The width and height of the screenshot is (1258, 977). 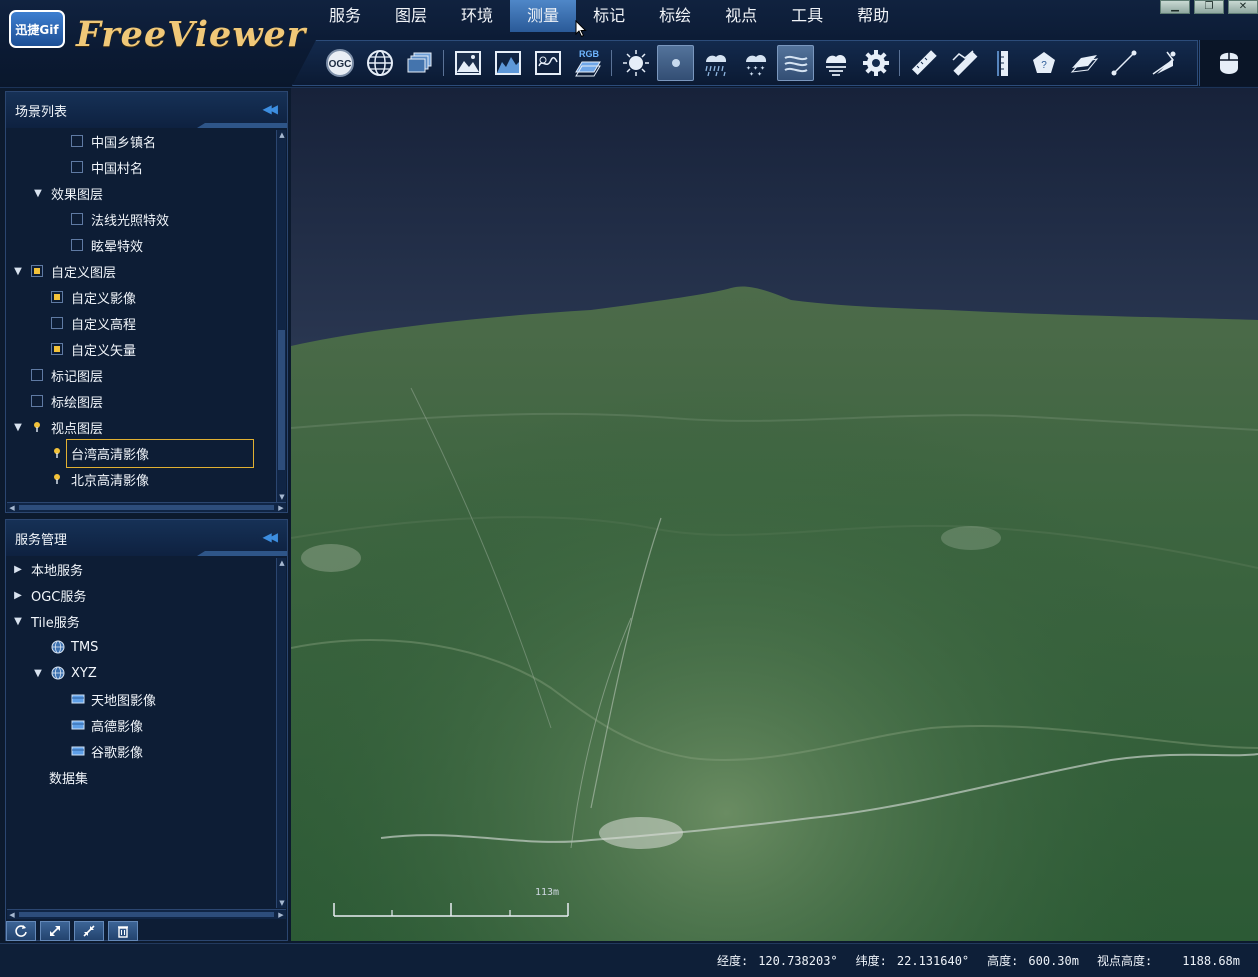 What do you see at coordinates (140, 647) in the screenshot?
I see `service-item: TMS` at bounding box center [140, 647].